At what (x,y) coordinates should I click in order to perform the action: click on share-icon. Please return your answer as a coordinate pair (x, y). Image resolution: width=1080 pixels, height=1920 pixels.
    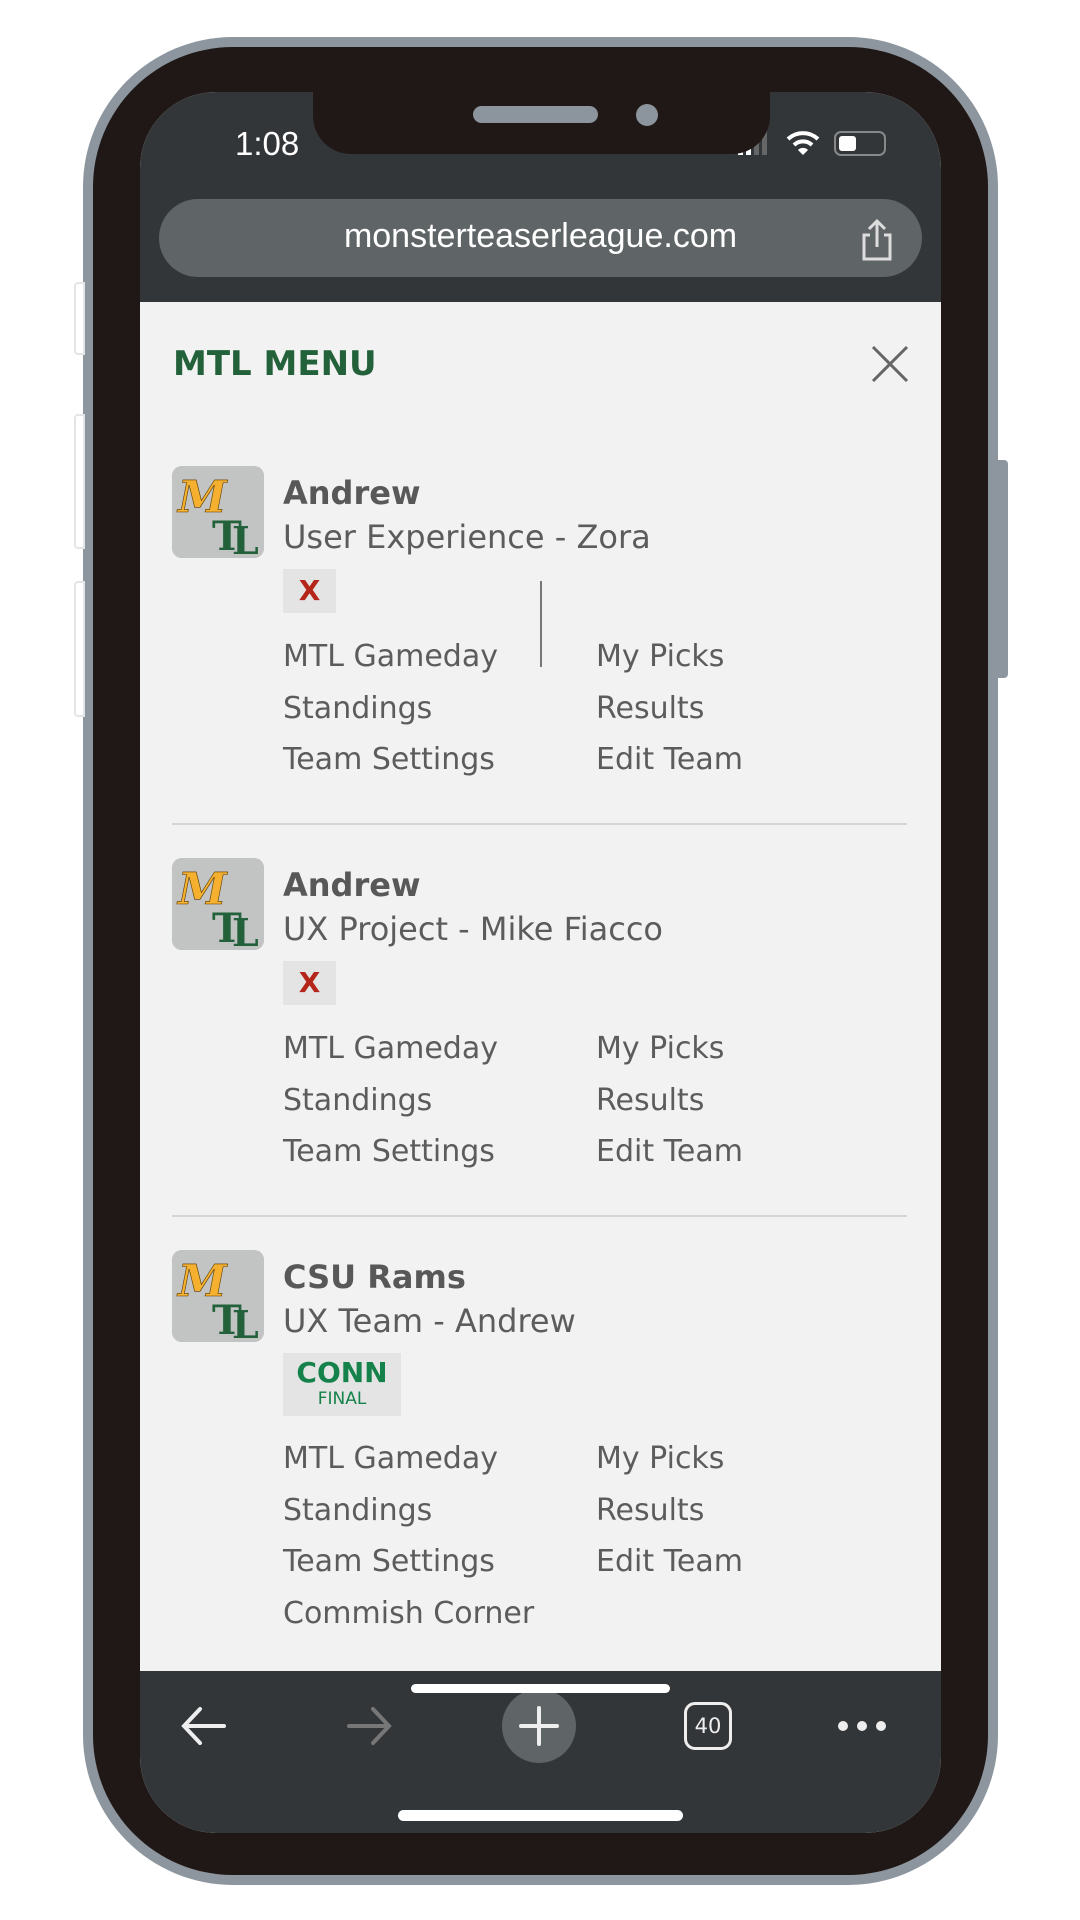
    Looking at the image, I should click on (877, 240).